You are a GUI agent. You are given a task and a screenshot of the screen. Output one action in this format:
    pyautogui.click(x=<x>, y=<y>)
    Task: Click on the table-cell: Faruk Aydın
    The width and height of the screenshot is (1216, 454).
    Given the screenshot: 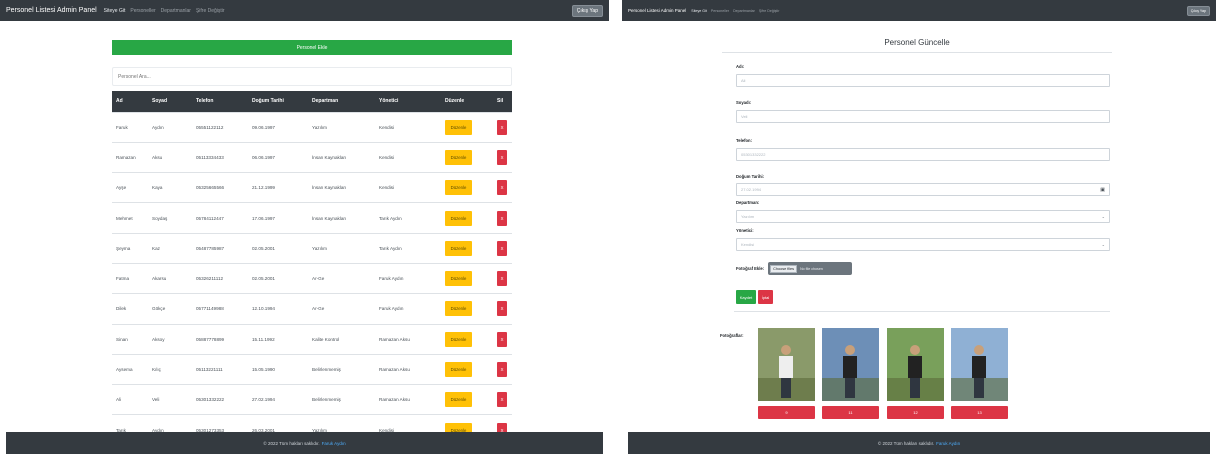 What is the action you would take?
    pyautogui.click(x=408, y=278)
    